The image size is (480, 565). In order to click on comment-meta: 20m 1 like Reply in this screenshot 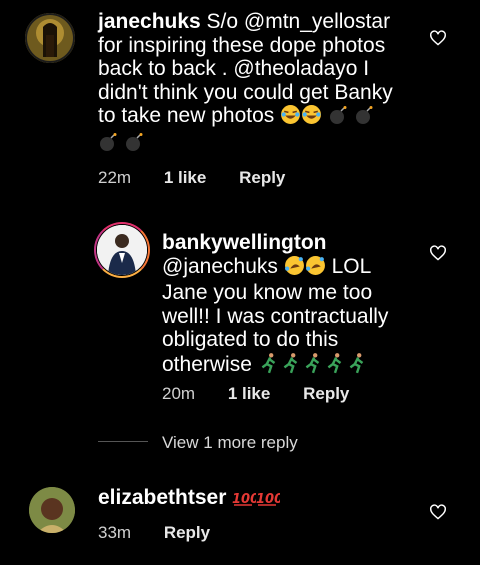, I will do `click(255, 394)`.